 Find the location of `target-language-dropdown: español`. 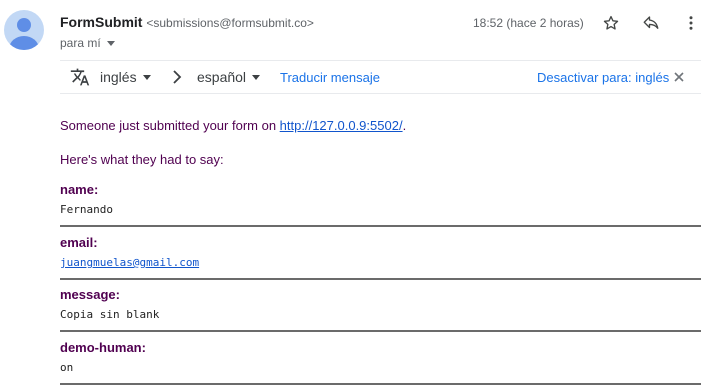

target-language-dropdown: español is located at coordinates (229, 77).